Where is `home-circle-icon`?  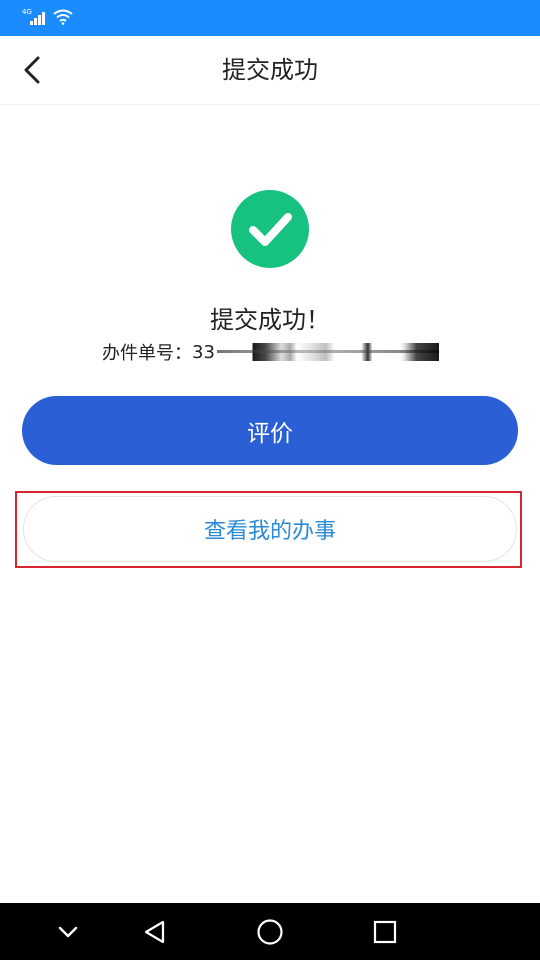 home-circle-icon is located at coordinates (270, 932).